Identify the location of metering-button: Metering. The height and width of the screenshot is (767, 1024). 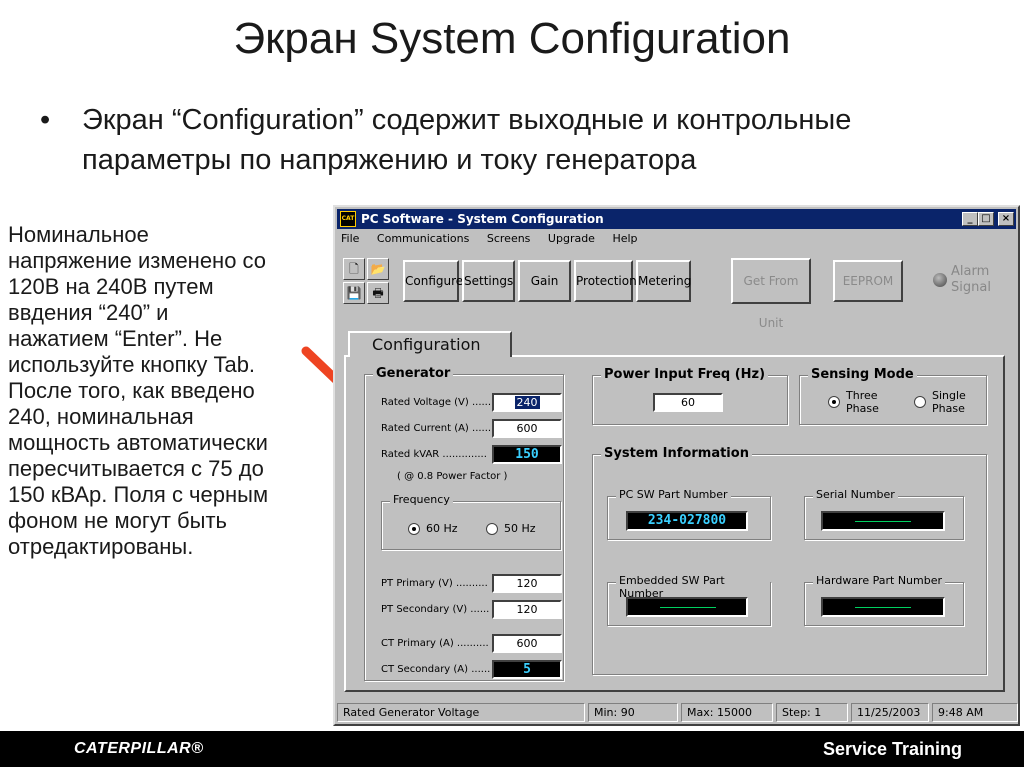
(663, 281).